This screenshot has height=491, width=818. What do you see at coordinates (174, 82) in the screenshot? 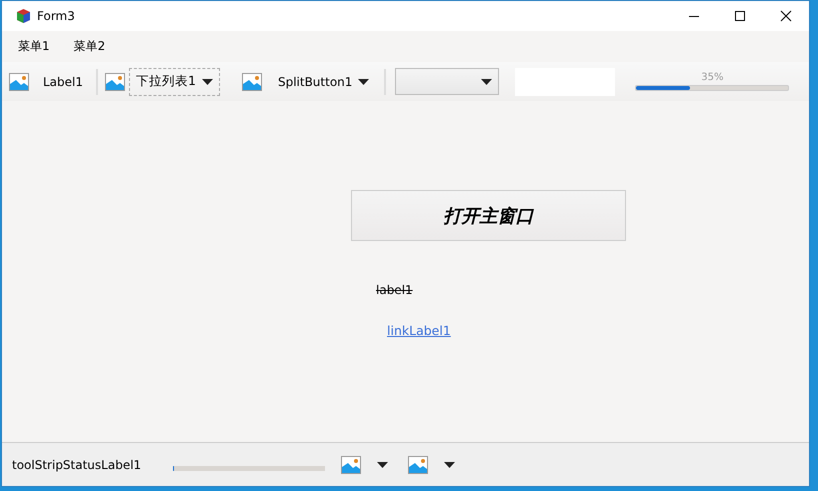
I see `dropdown-button: 下拉列表1` at bounding box center [174, 82].